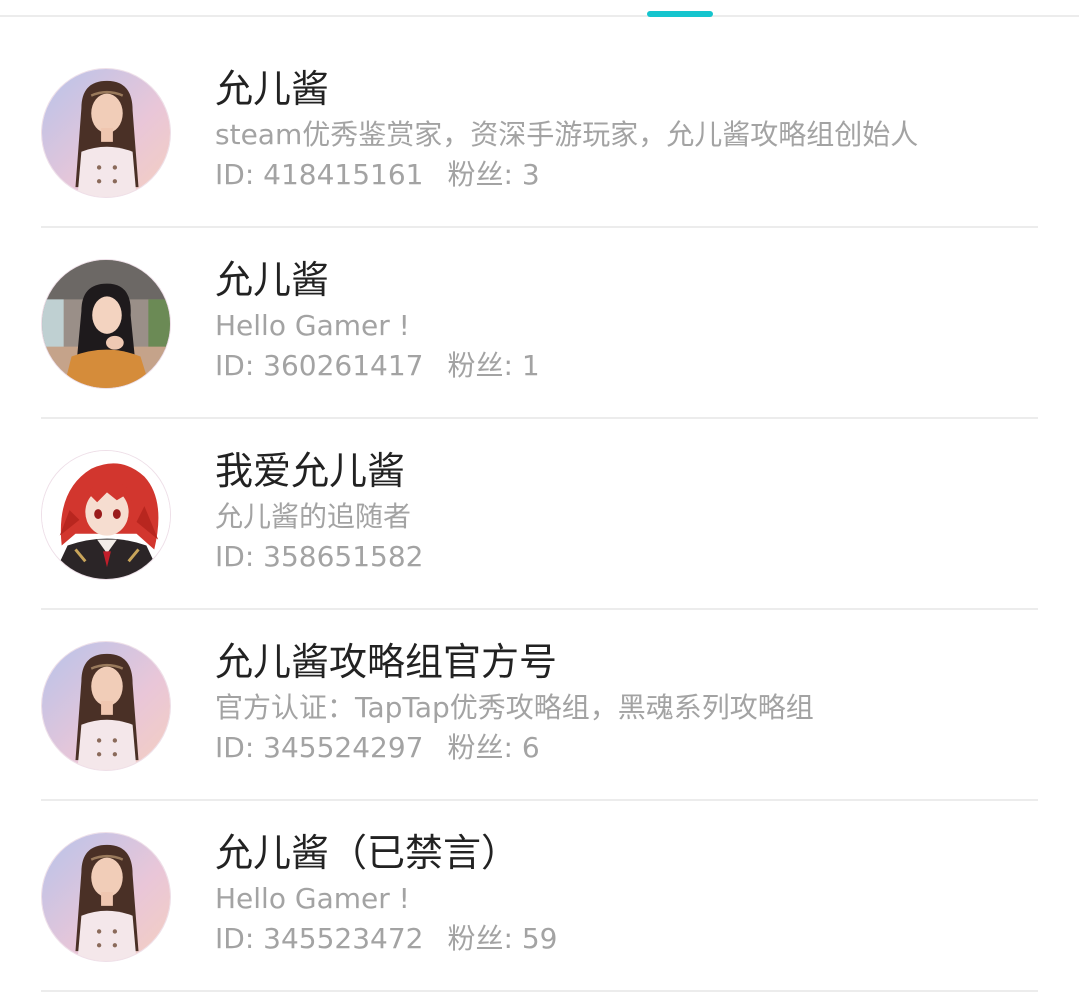 This screenshot has height=1004, width=1079. Describe the element at coordinates (514, 707) in the screenshot. I see `user-bio: 官方认证：TapTap优秀攻略组，黑魂系列攻略组` at that location.